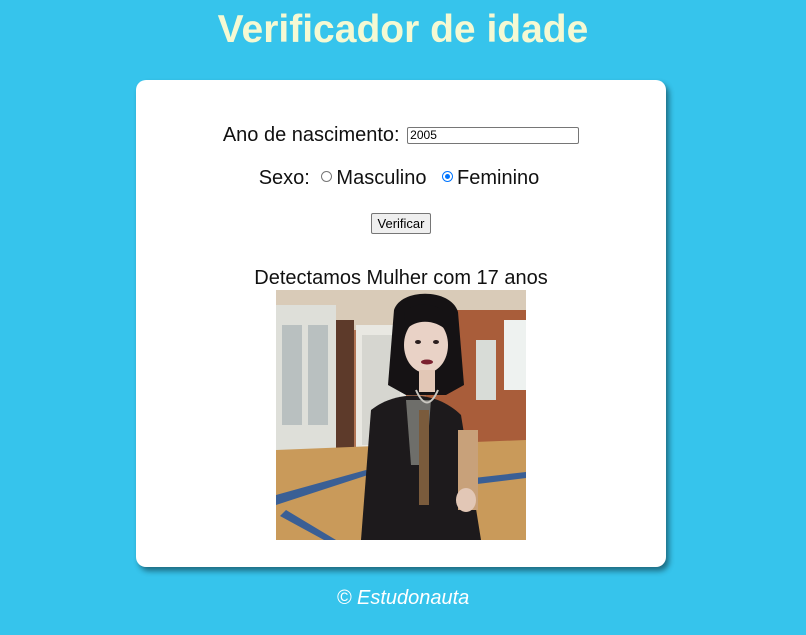 This screenshot has height=635, width=806. What do you see at coordinates (381, 178) in the screenshot?
I see `radio-masculino-label: Masculino` at bounding box center [381, 178].